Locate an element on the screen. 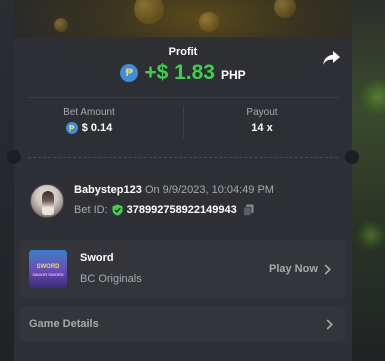 Image resolution: width=385 pixels, height=361 pixels. background-left is located at coordinates (7, 180).